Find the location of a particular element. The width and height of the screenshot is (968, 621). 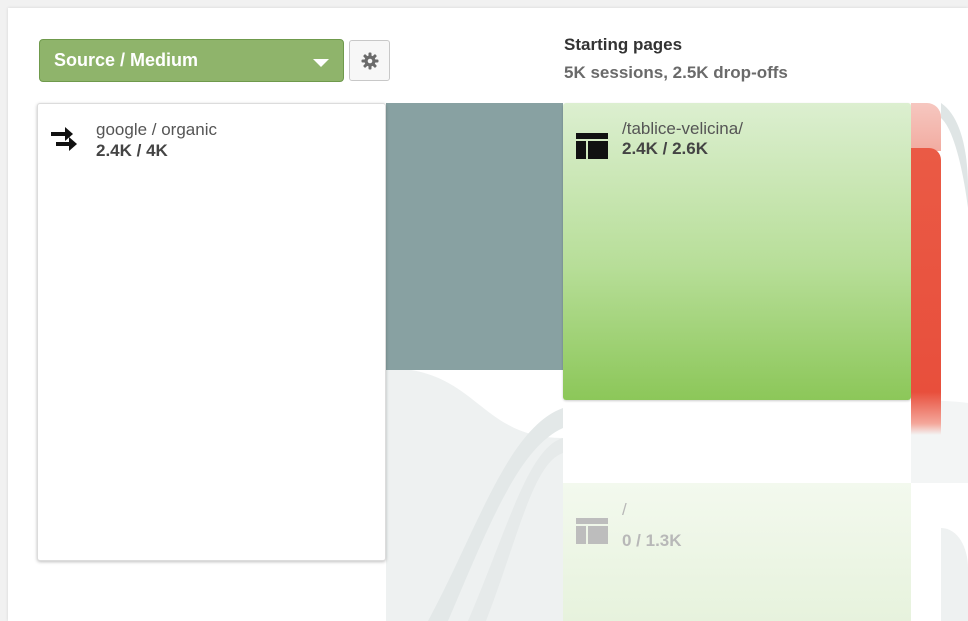

source-name: google / organic is located at coordinates (156, 129).